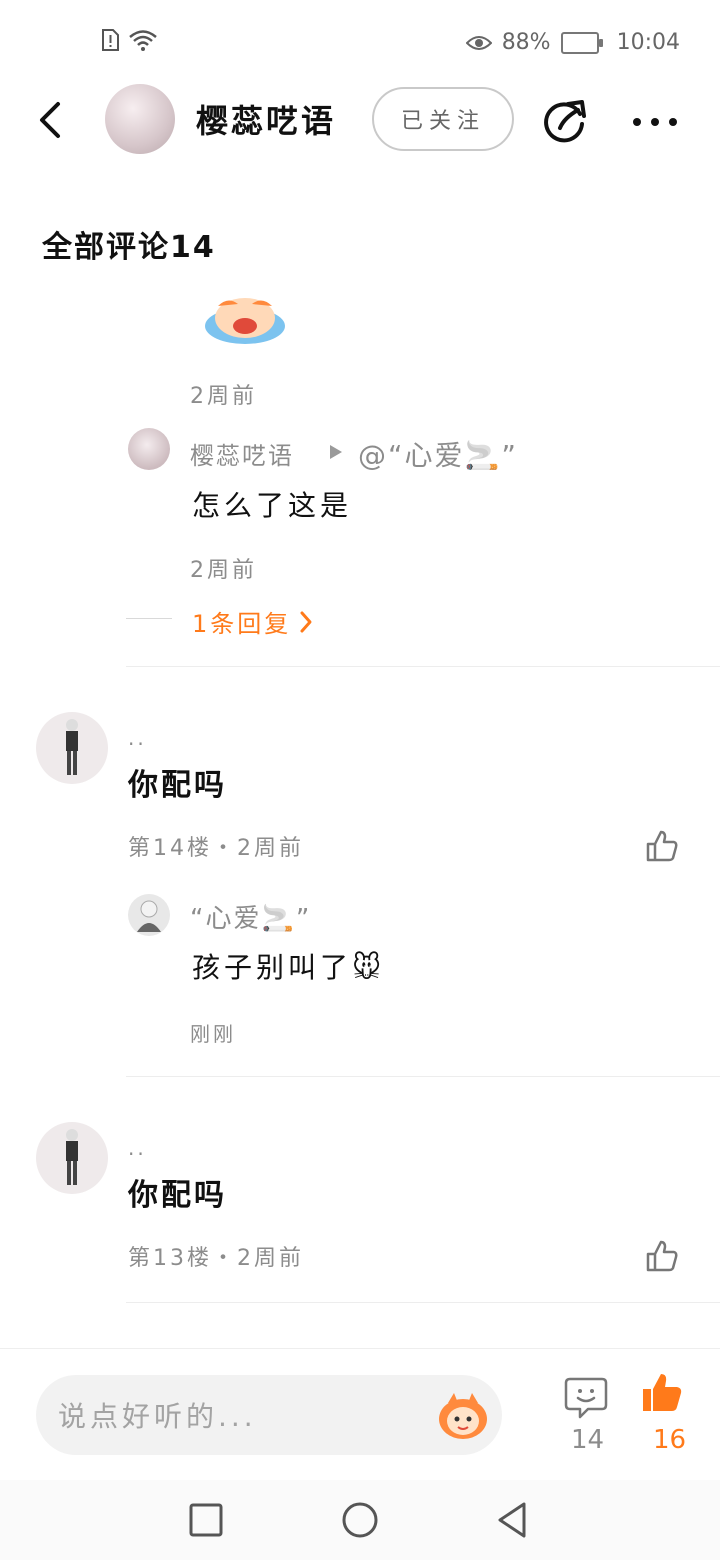  What do you see at coordinates (443, 119) in the screenshot?
I see `follow-button: 已关注` at bounding box center [443, 119].